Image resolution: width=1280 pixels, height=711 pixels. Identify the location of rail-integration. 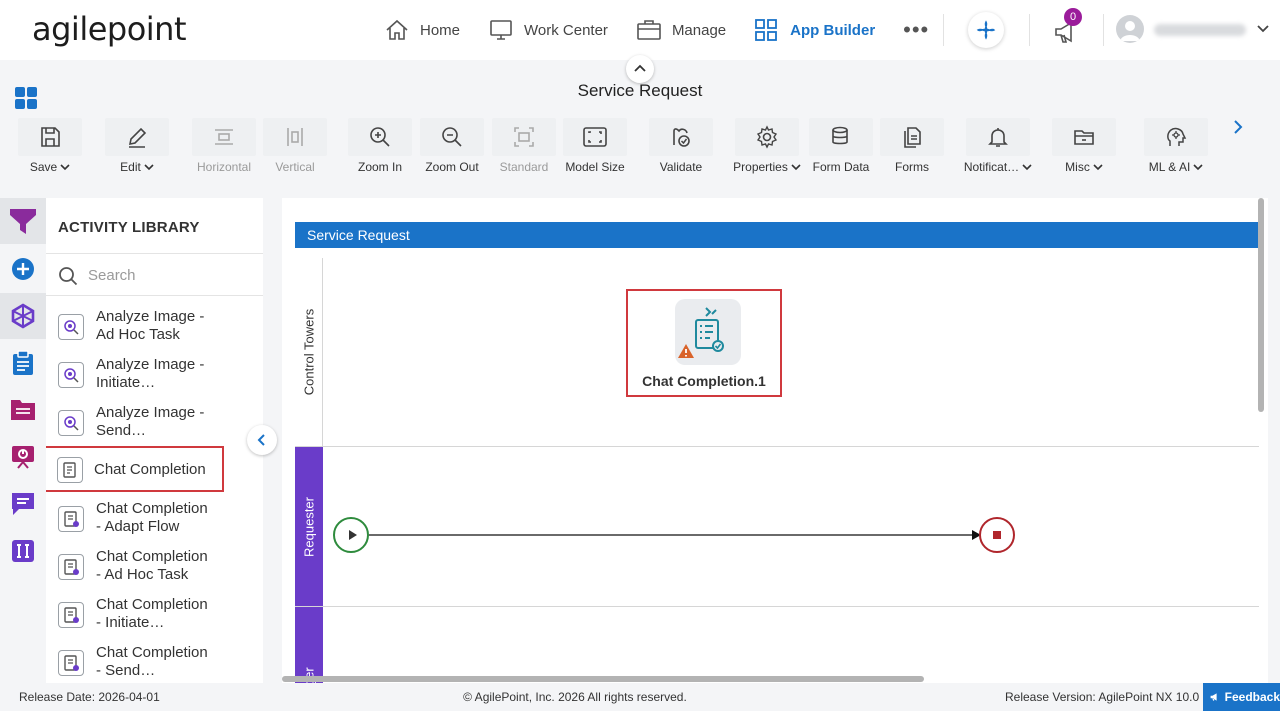
(23, 551).